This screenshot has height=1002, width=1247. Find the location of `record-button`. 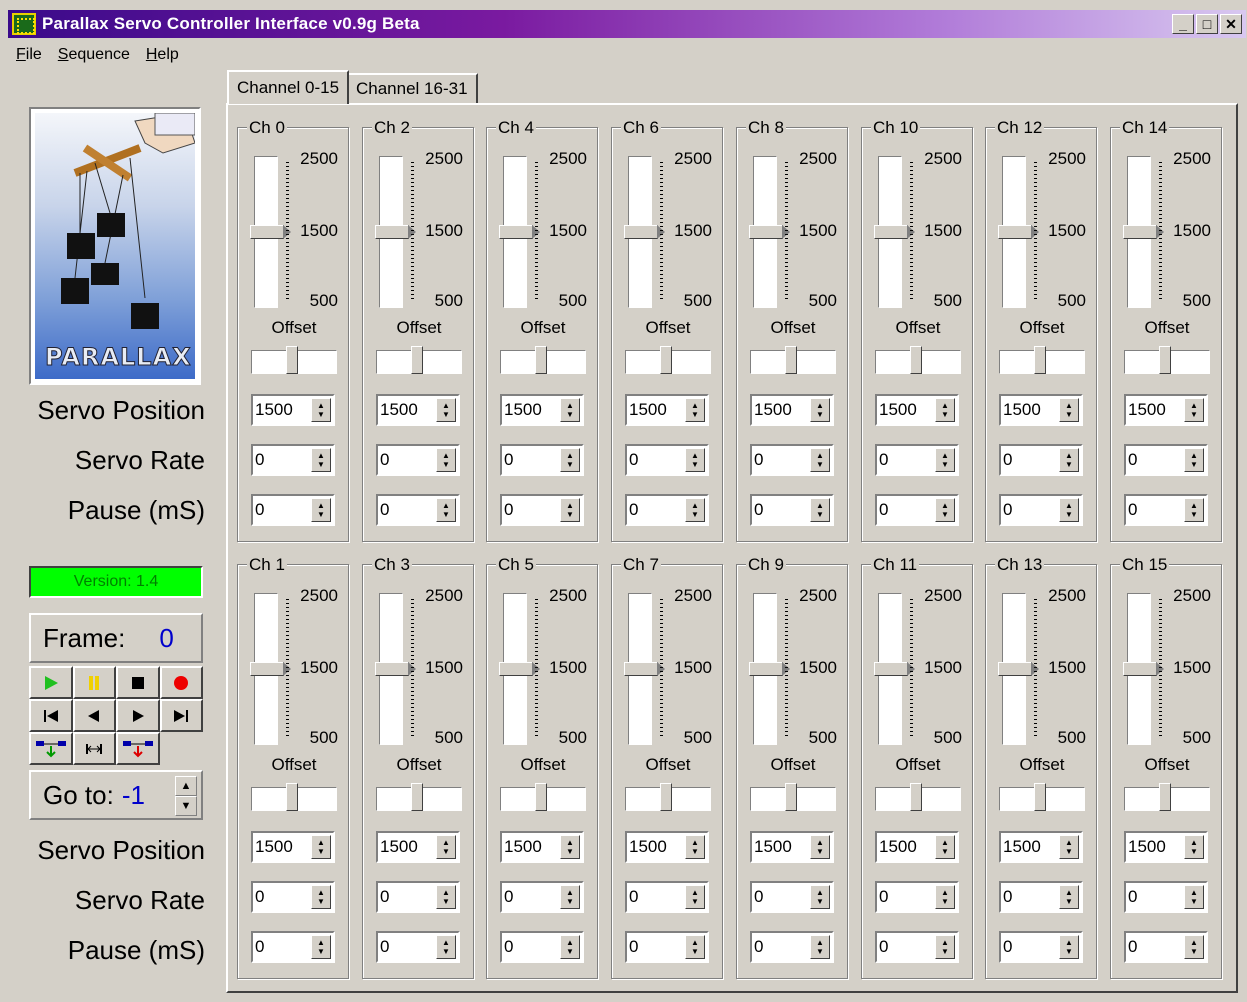

record-button is located at coordinates (181, 682).